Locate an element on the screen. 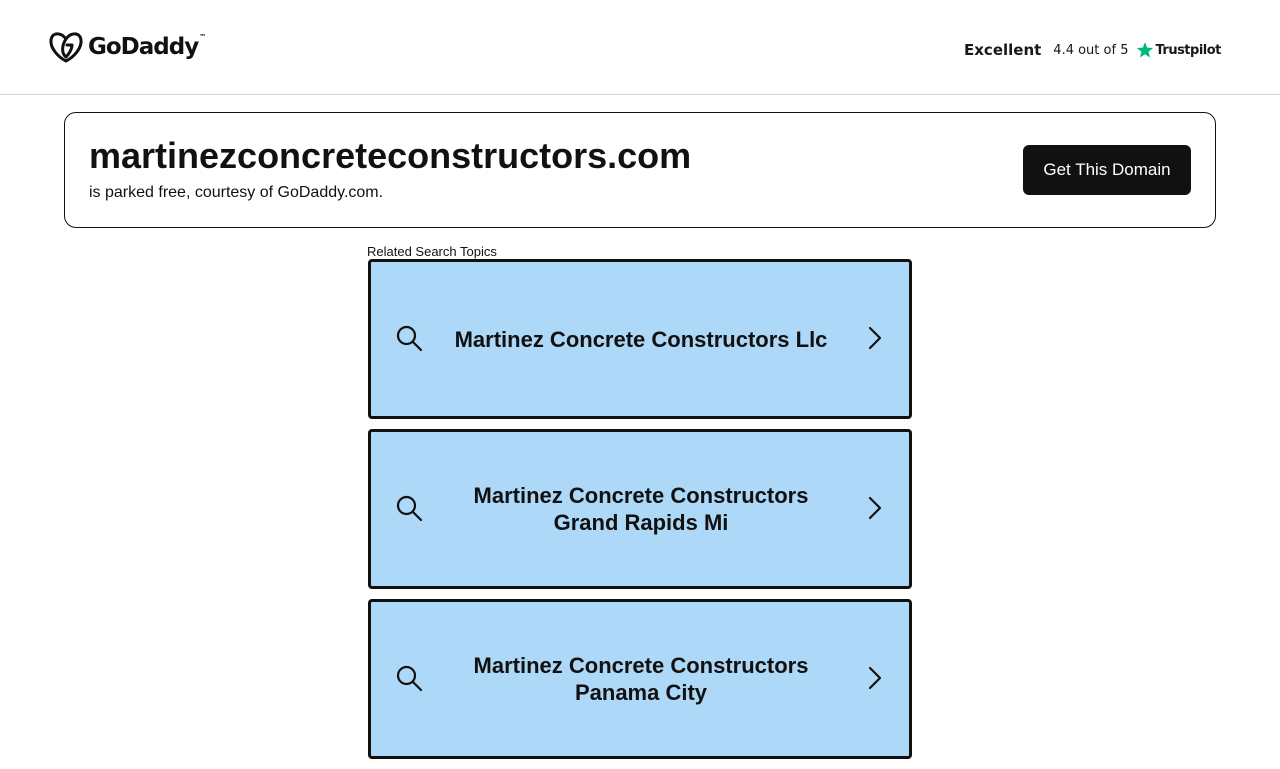  get-this-domain-button: Get This Domain is located at coordinates (1107, 170).